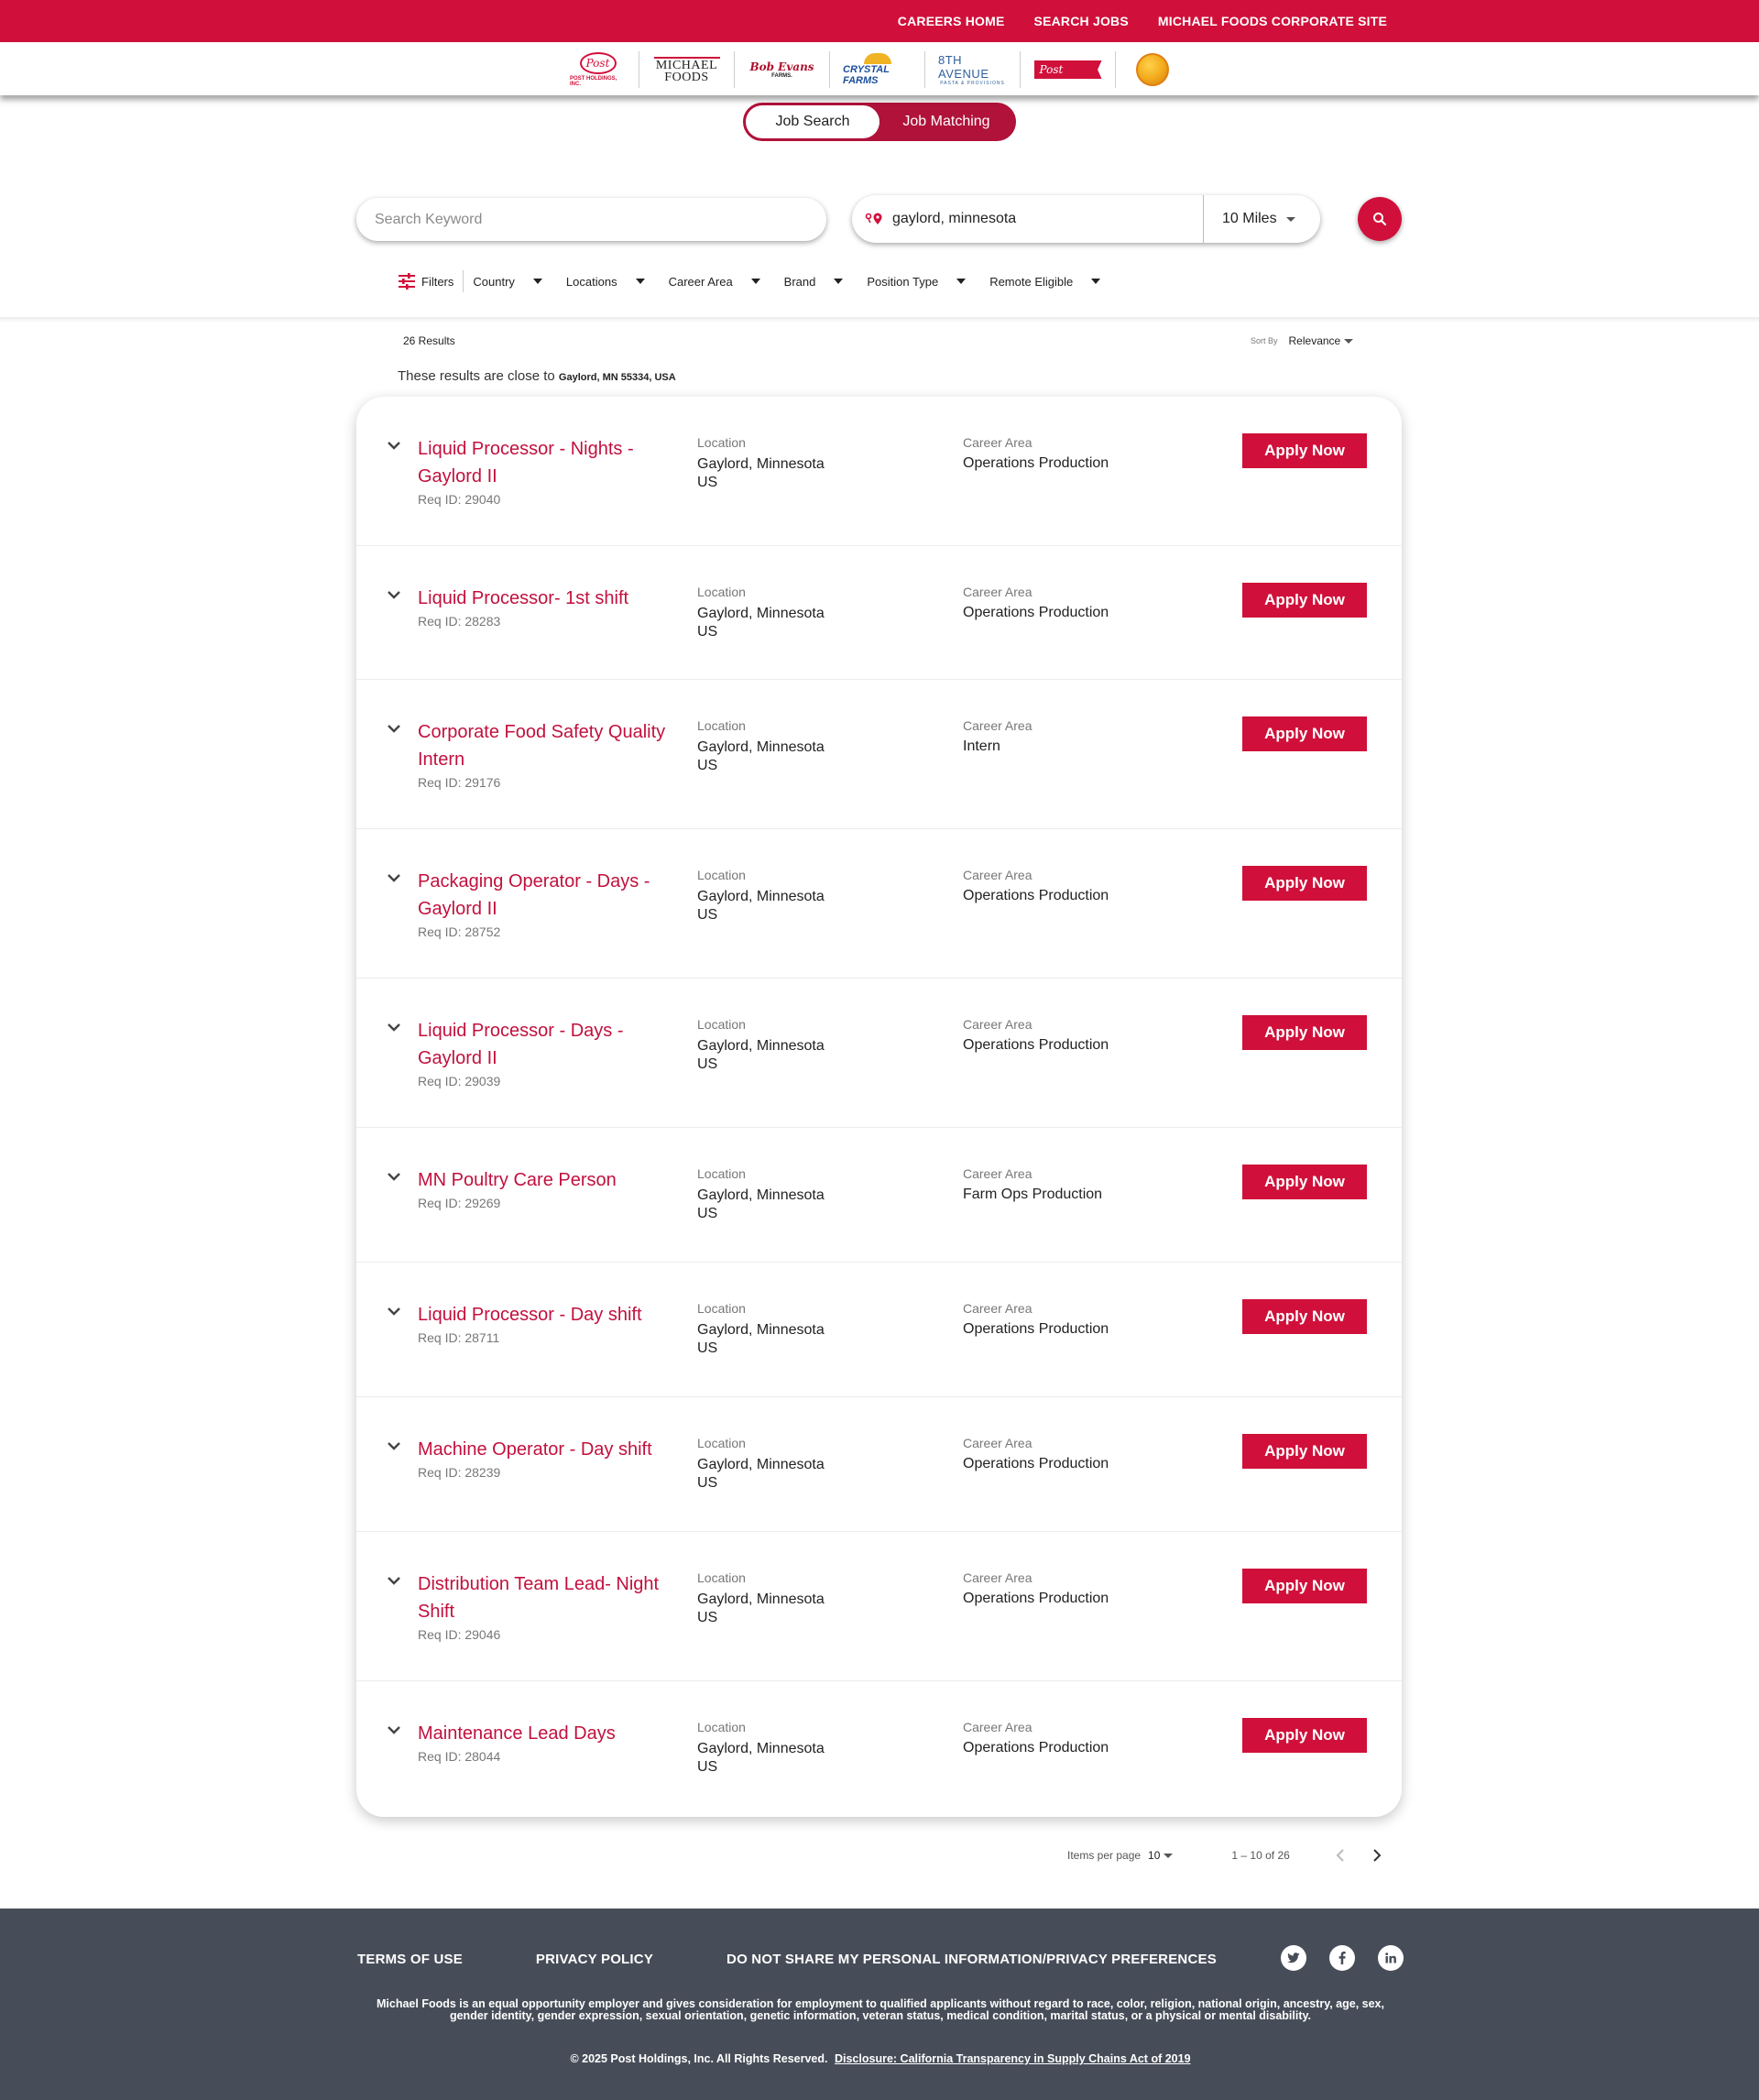 This screenshot has width=1759, height=2100. Describe the element at coordinates (1293, 1958) in the screenshot. I see `twitter-icon` at that location.